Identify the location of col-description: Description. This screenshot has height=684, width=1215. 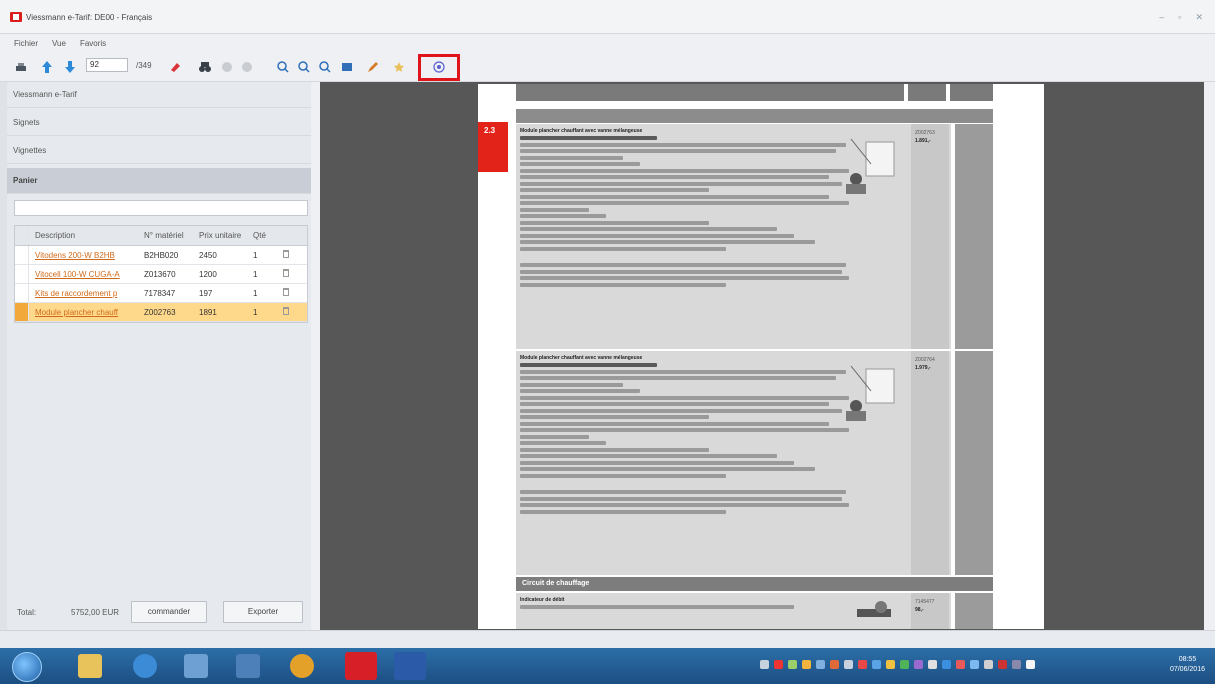
(84, 235).